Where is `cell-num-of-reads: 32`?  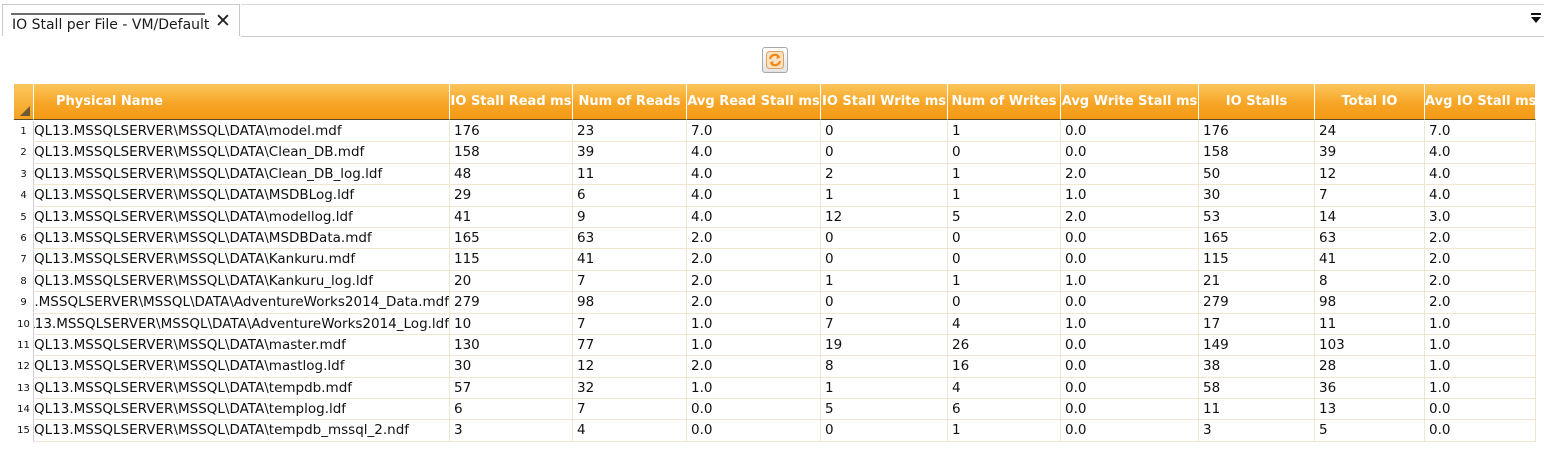
cell-num-of-reads: 32 is located at coordinates (630, 388).